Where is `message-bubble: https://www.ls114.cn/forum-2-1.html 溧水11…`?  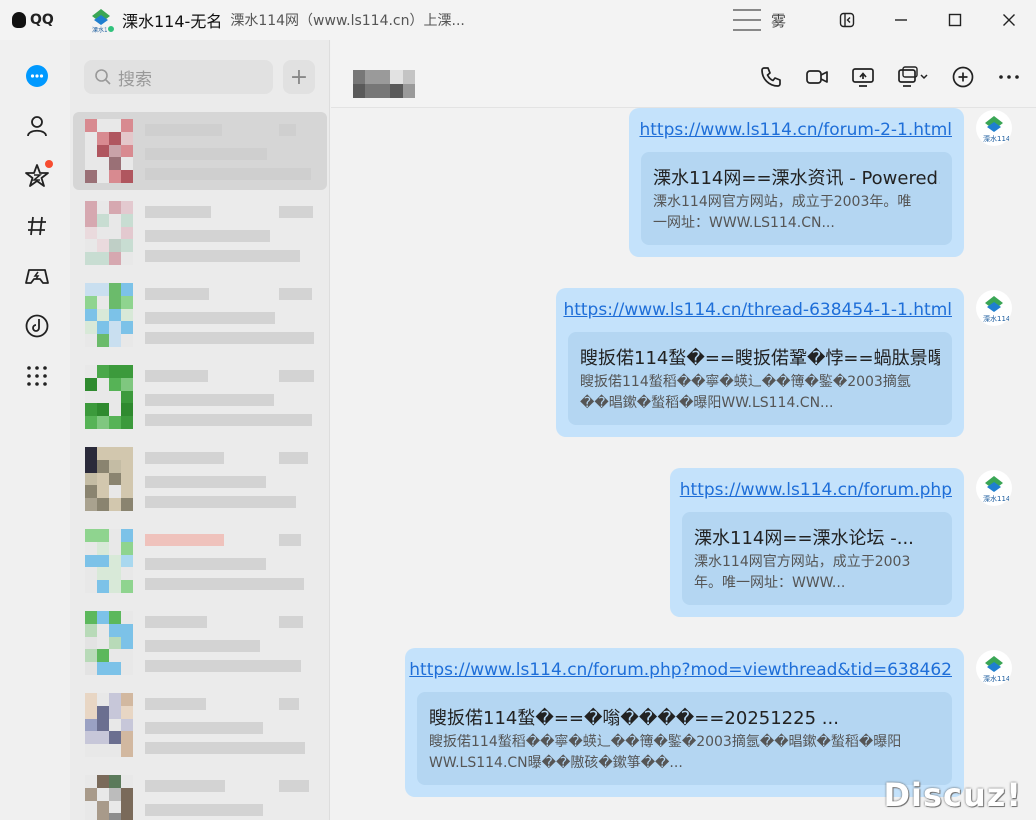
message-bubble: https://www.ls114.cn/forum-2-1.html 溧水11… is located at coordinates (796, 182).